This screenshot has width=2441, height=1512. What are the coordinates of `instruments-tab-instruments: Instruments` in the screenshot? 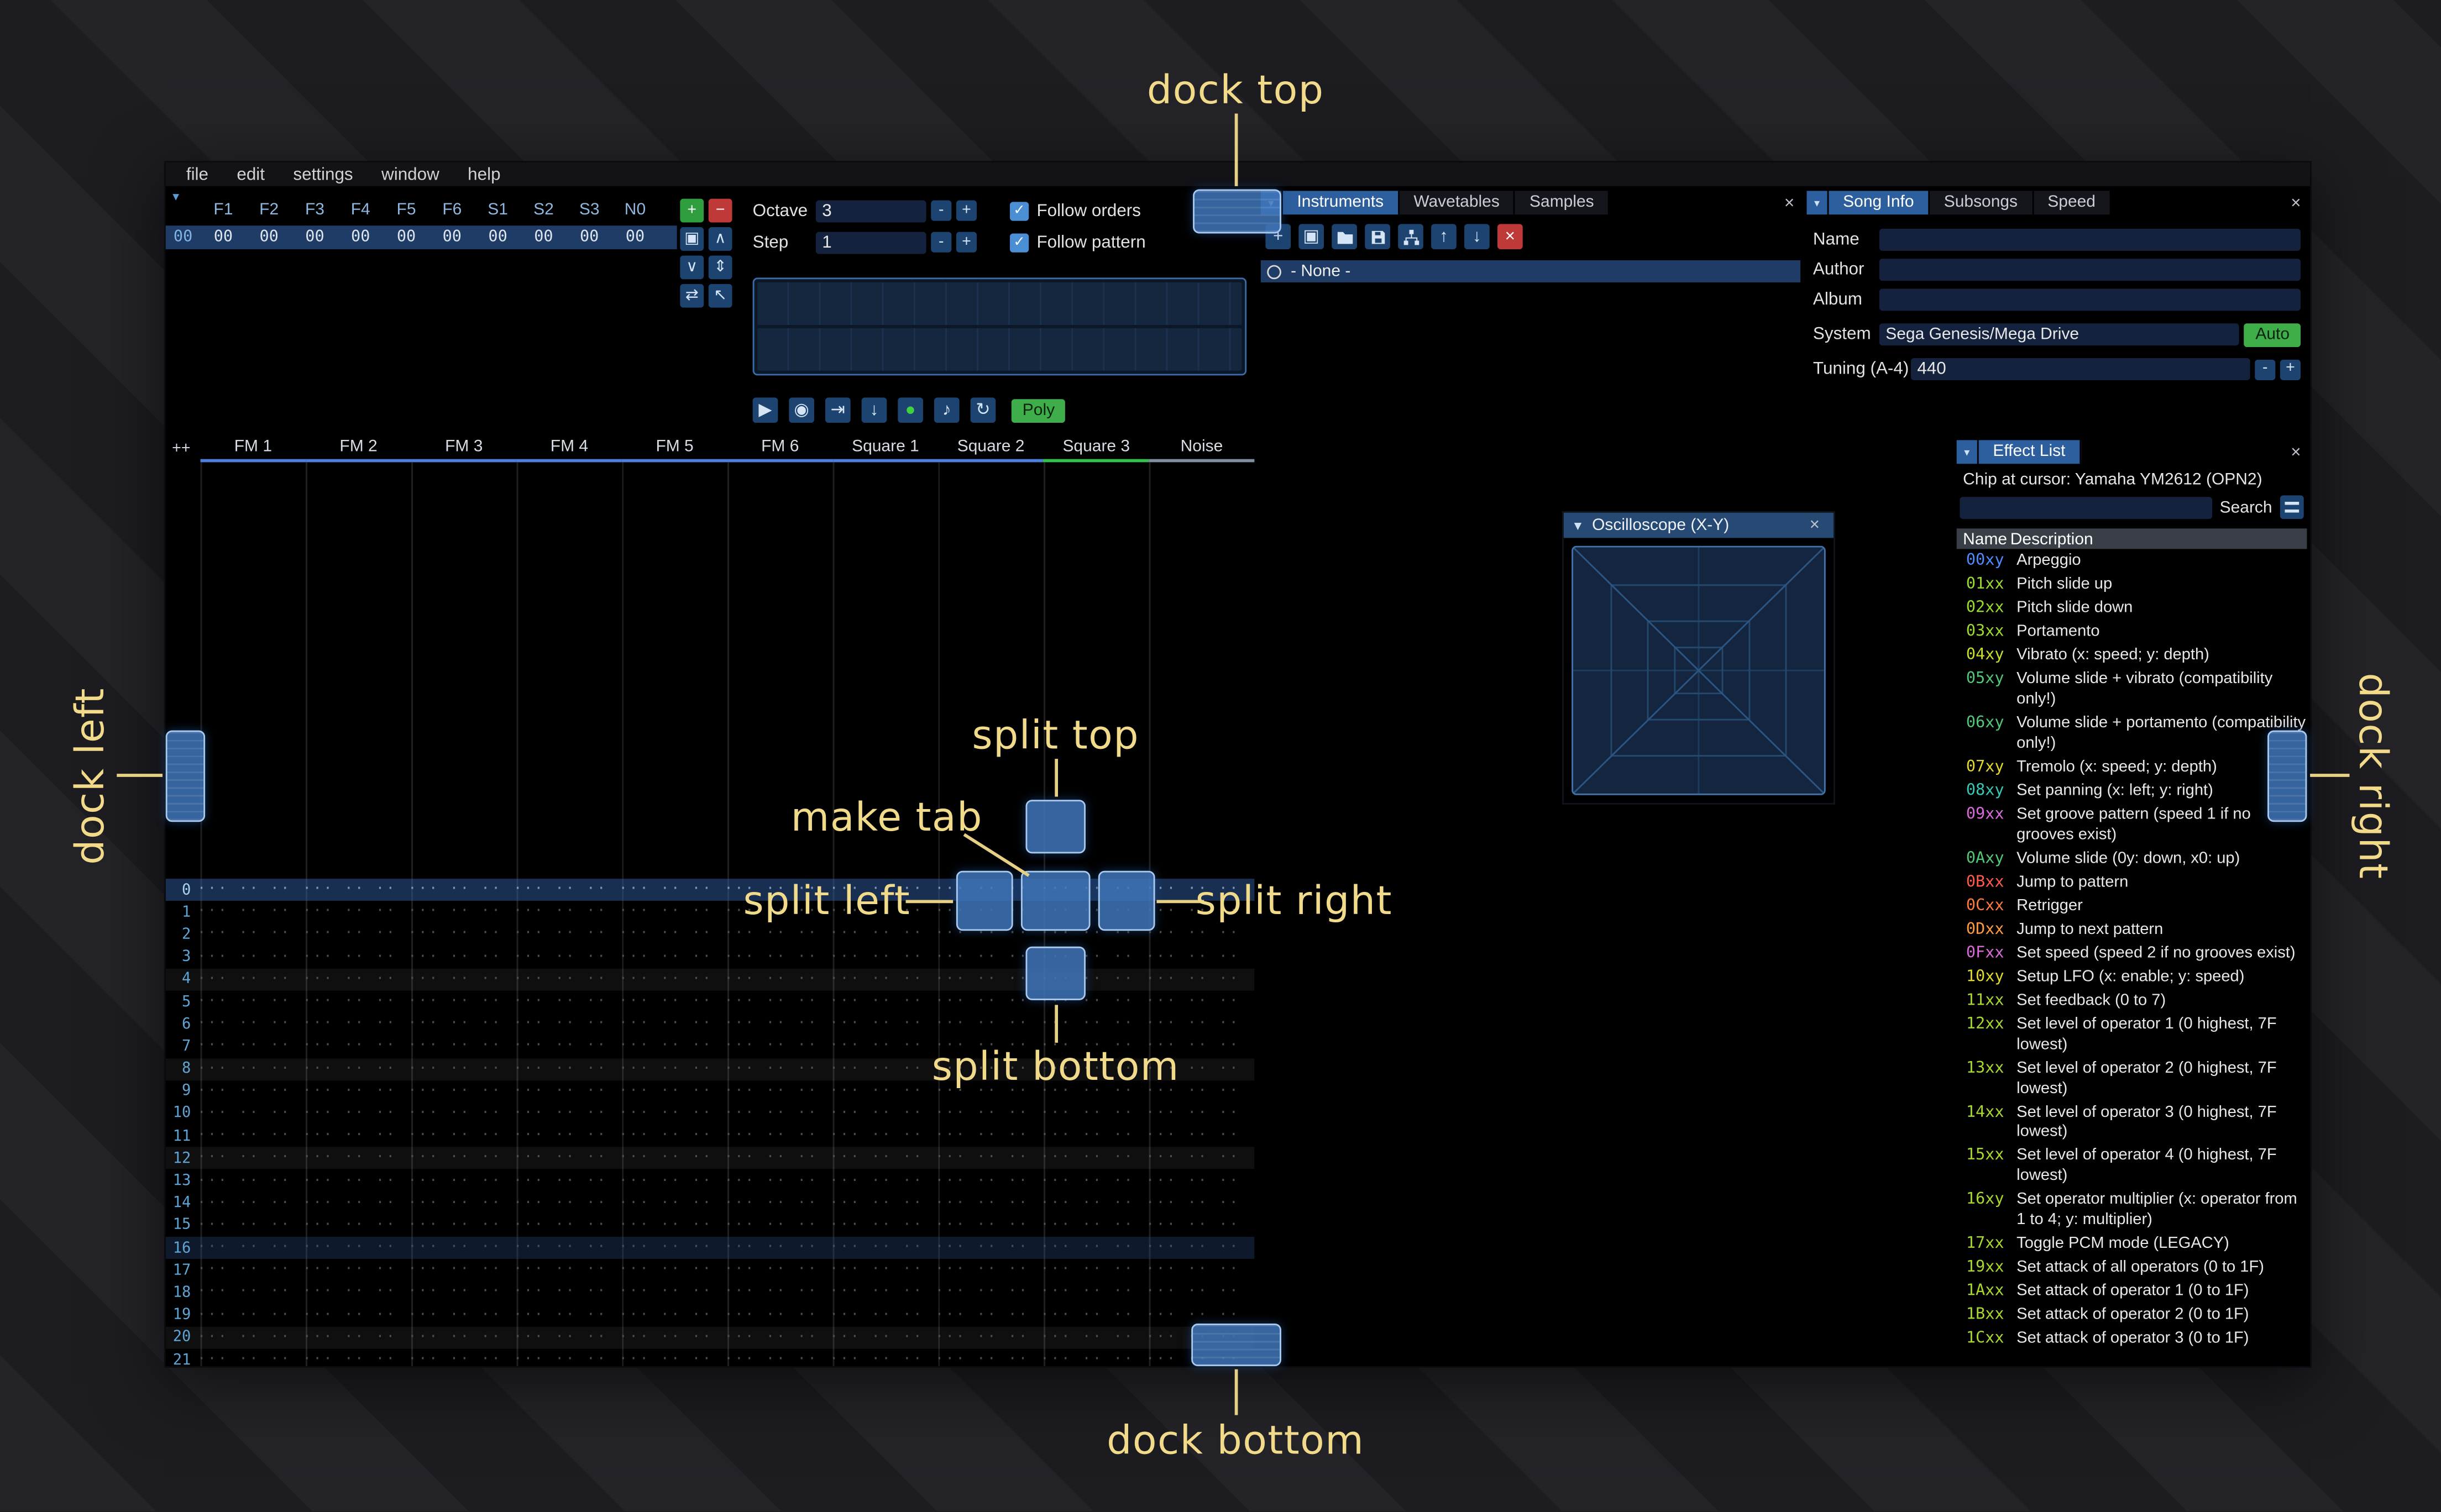 It's located at (1341, 203).